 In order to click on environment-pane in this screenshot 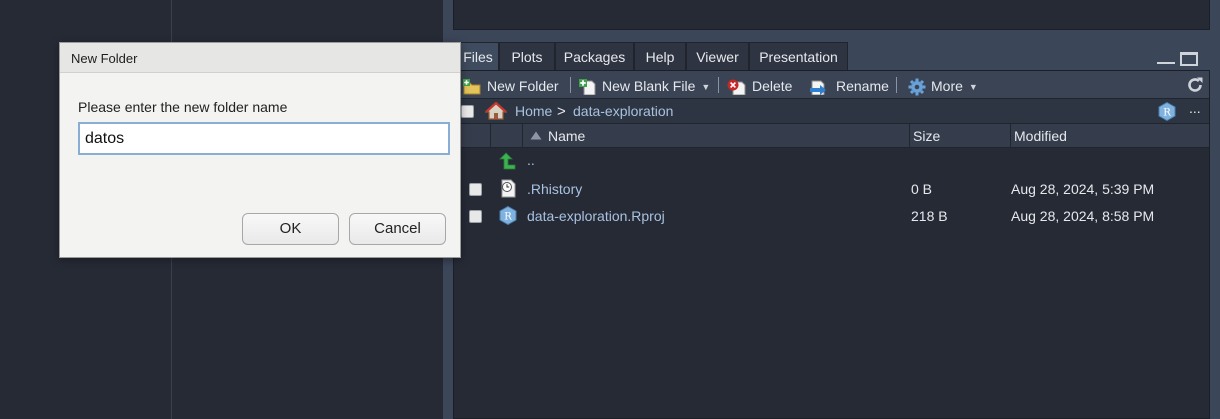, I will do `click(835, 18)`.